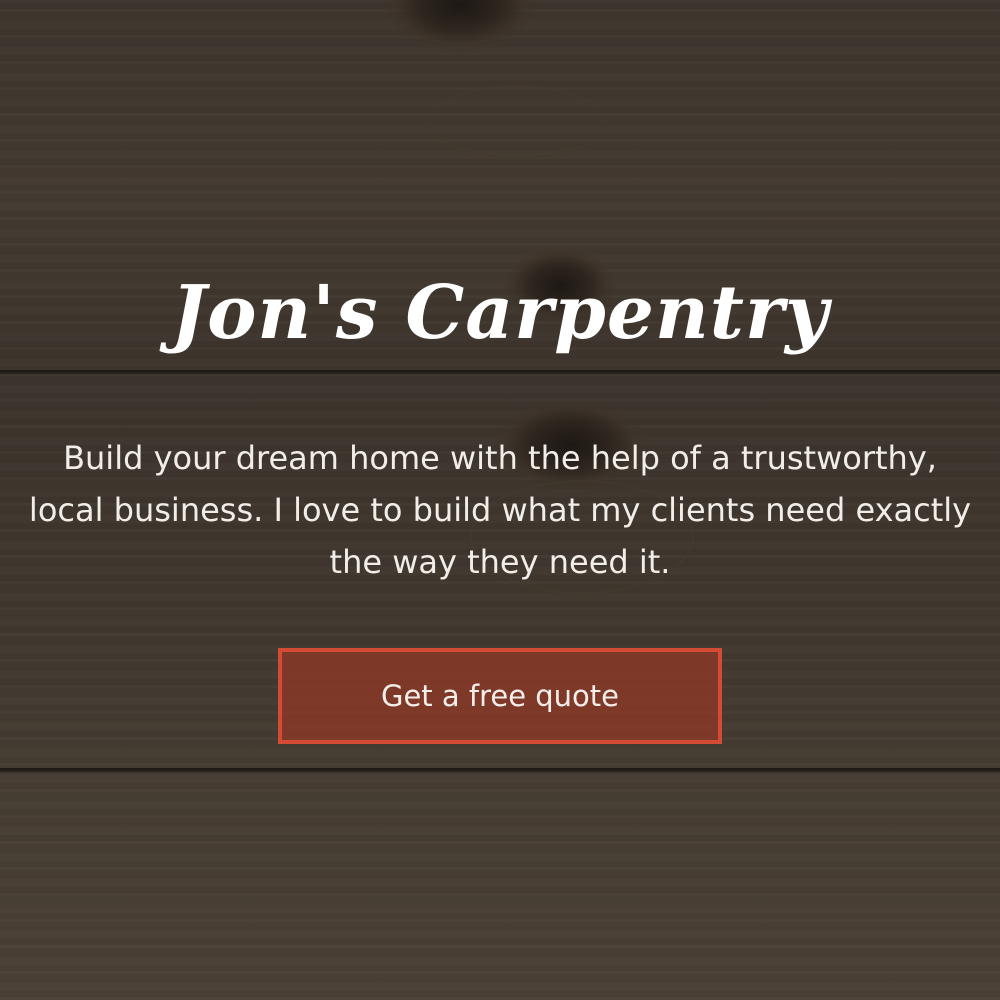 The height and width of the screenshot is (1000, 1000). Describe the element at coordinates (500, 313) in the screenshot. I see `page-title: Jon's Carpentry` at that location.